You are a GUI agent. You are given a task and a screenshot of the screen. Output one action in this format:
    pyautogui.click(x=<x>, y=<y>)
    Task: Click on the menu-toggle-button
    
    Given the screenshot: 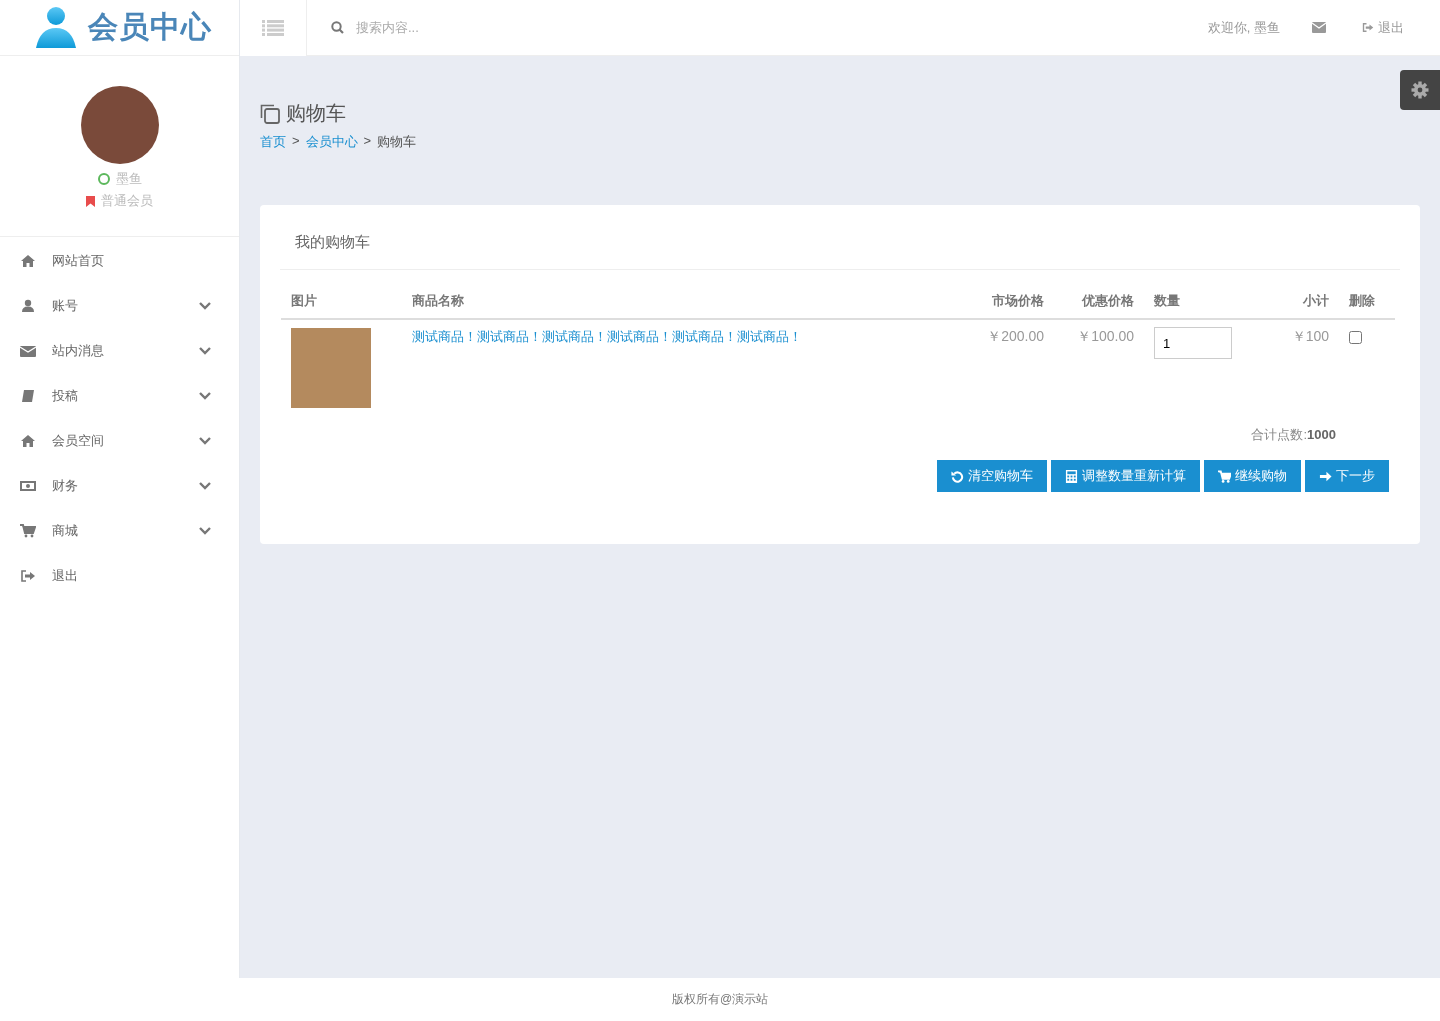 What is the action you would take?
    pyautogui.click(x=273, y=28)
    